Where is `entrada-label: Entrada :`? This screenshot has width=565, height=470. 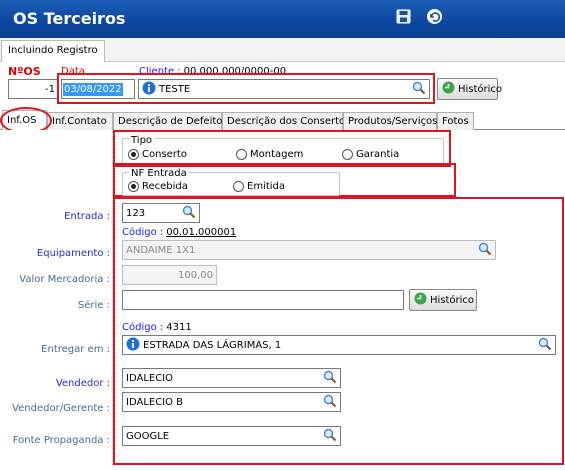
entrada-label: Entrada : is located at coordinates (87, 216).